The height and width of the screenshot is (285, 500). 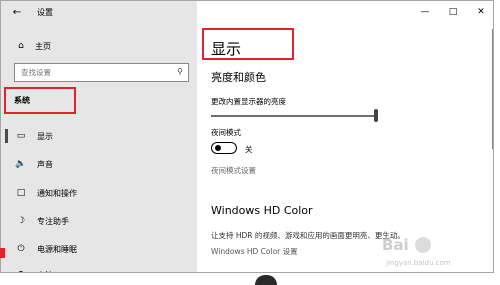 I want to click on sidebar-item-display: ▭ 显示, so click(x=99, y=136).